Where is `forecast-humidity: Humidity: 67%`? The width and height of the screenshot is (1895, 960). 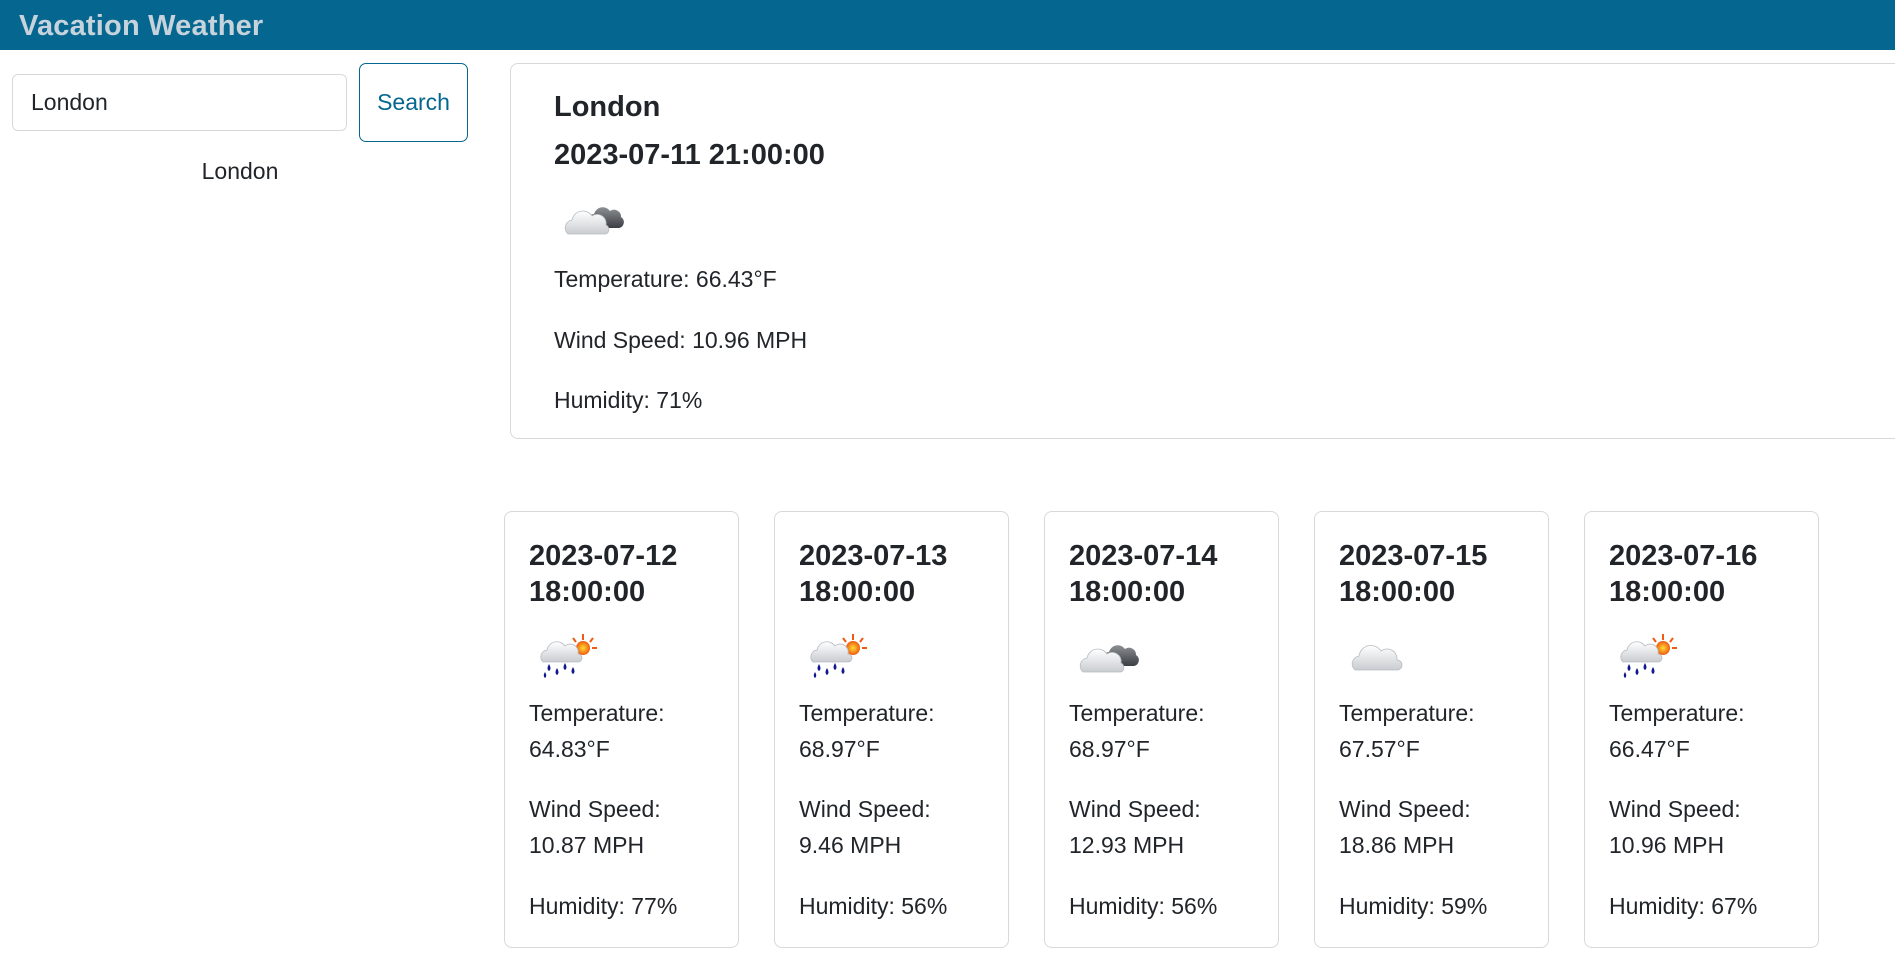
forecast-humidity: Humidity: 67% is located at coordinates (1683, 906).